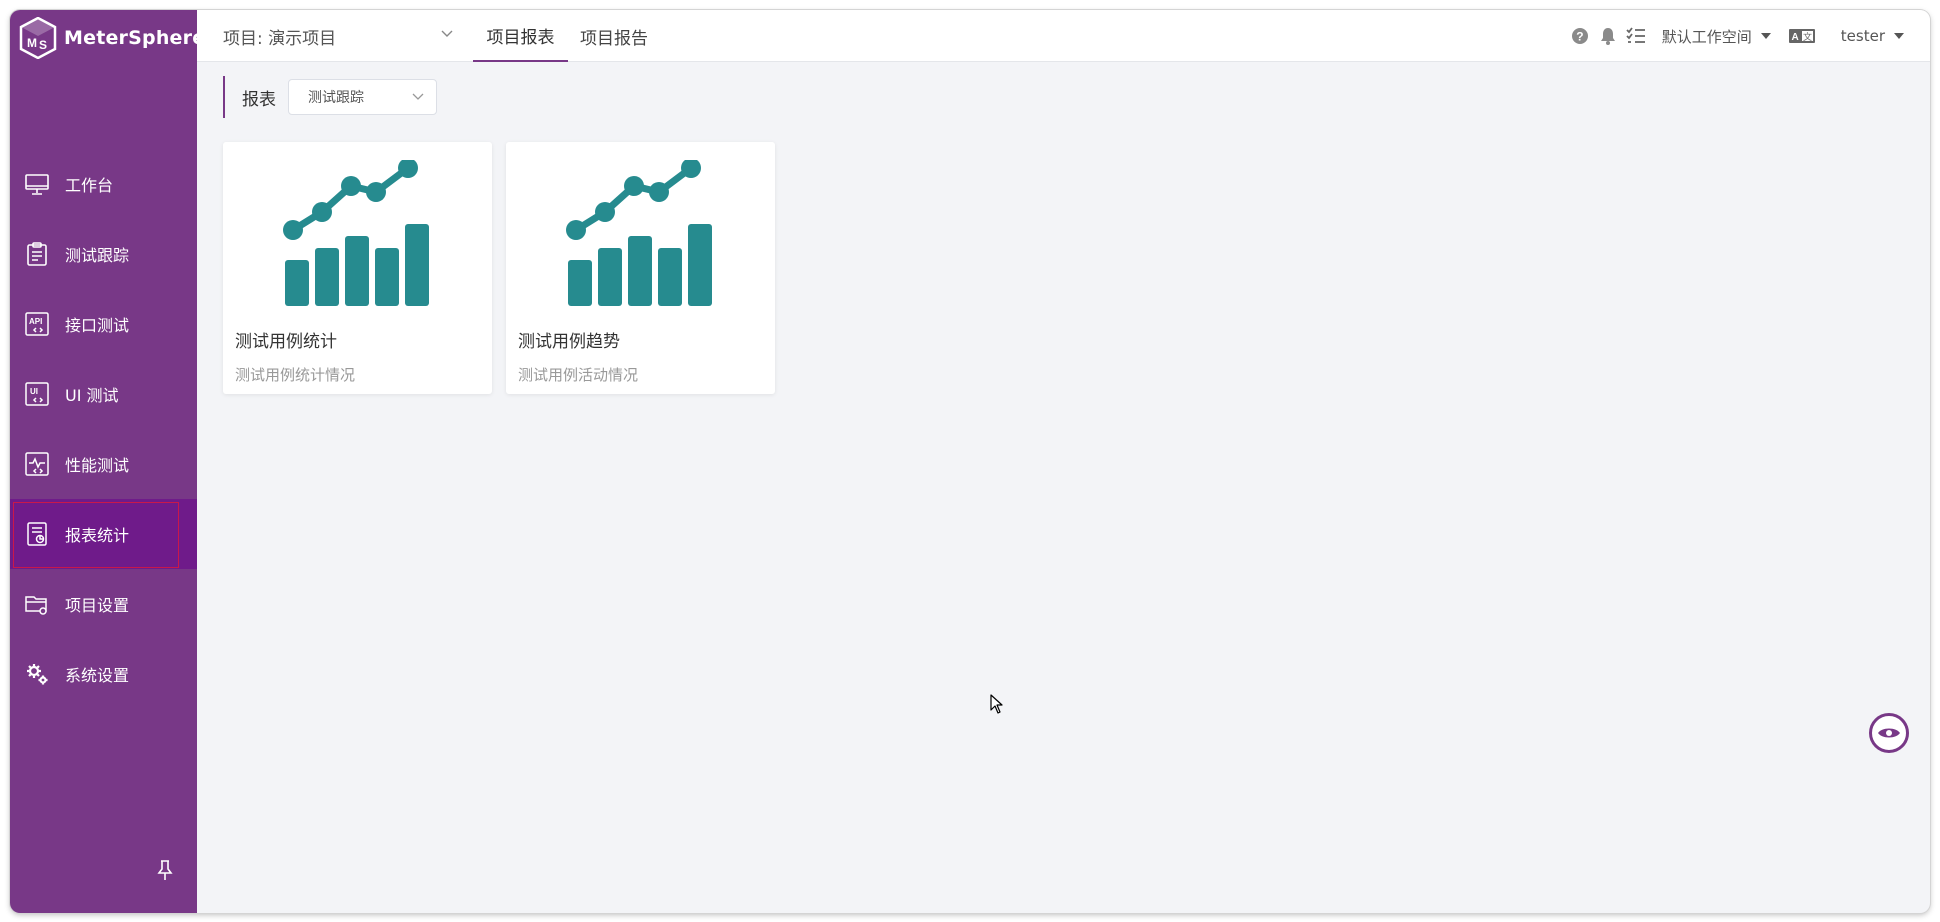 The width and height of the screenshot is (1940, 922). I want to click on user-menu: tester, so click(1872, 36).